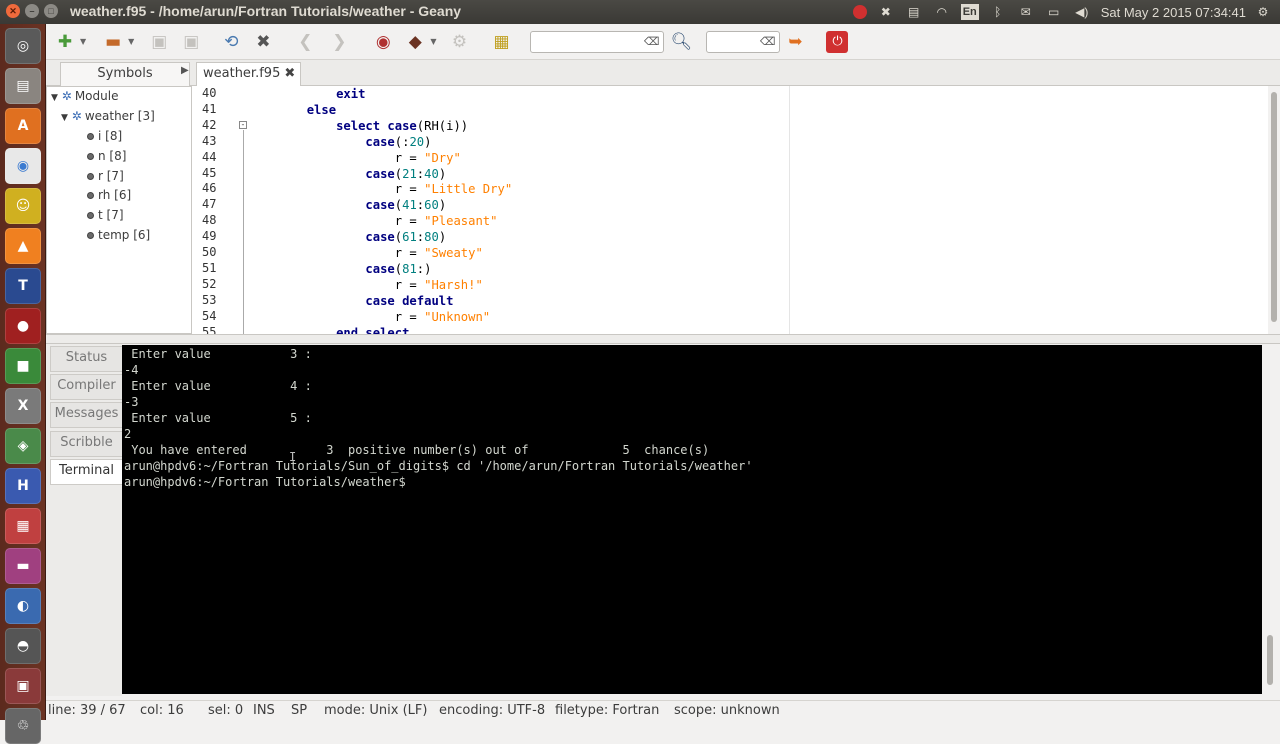  I want to click on ubuntu-one-icon: ●, so click(23, 326).